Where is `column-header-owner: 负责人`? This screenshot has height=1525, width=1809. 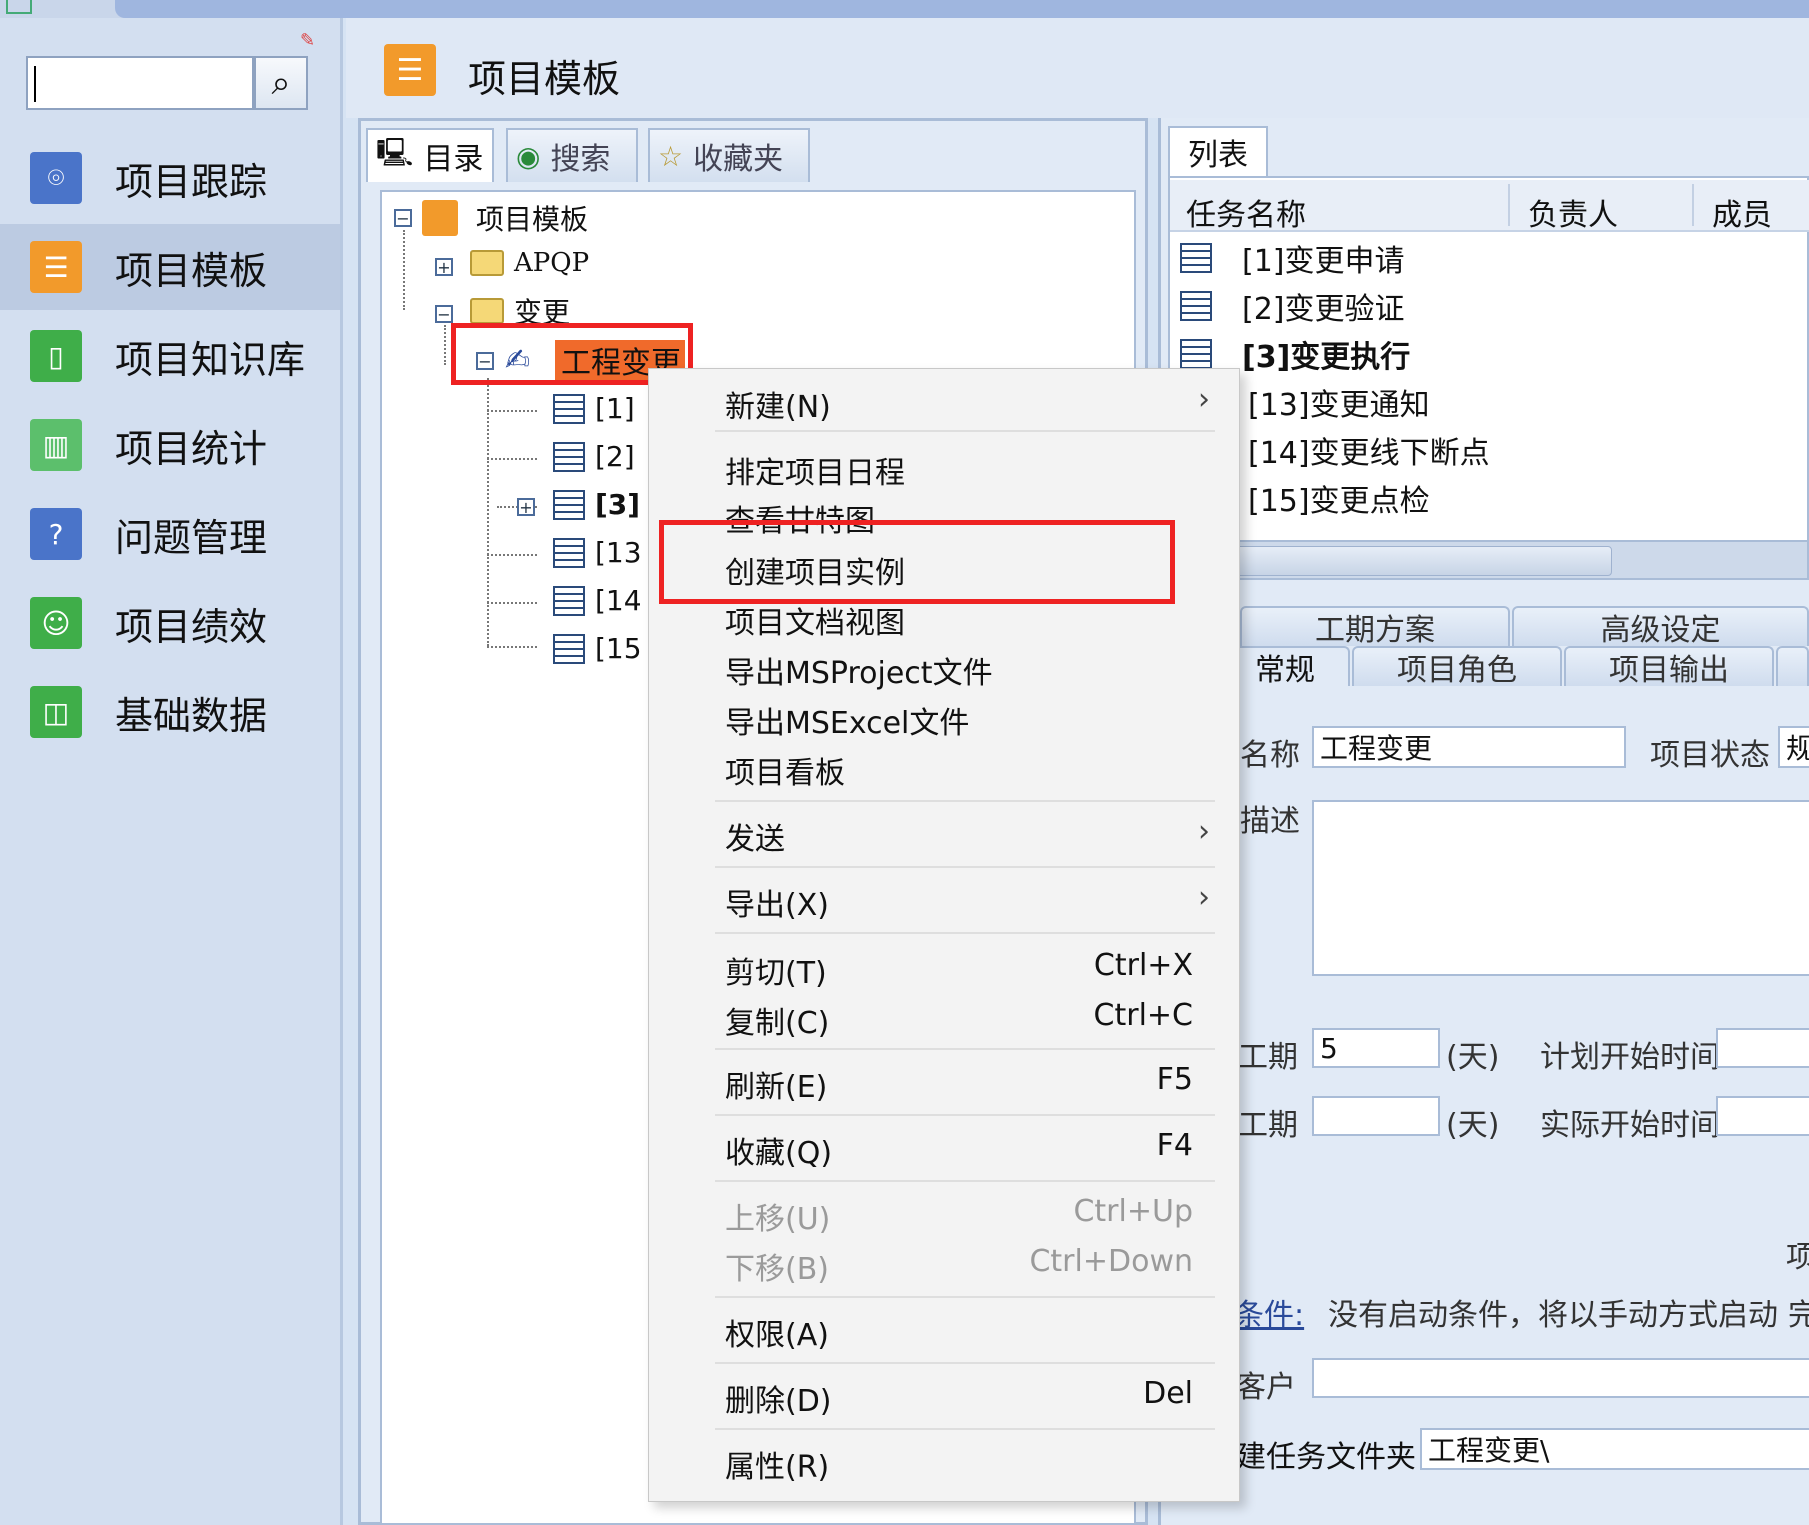
column-header-owner: 负责人 is located at coordinates (1573, 212).